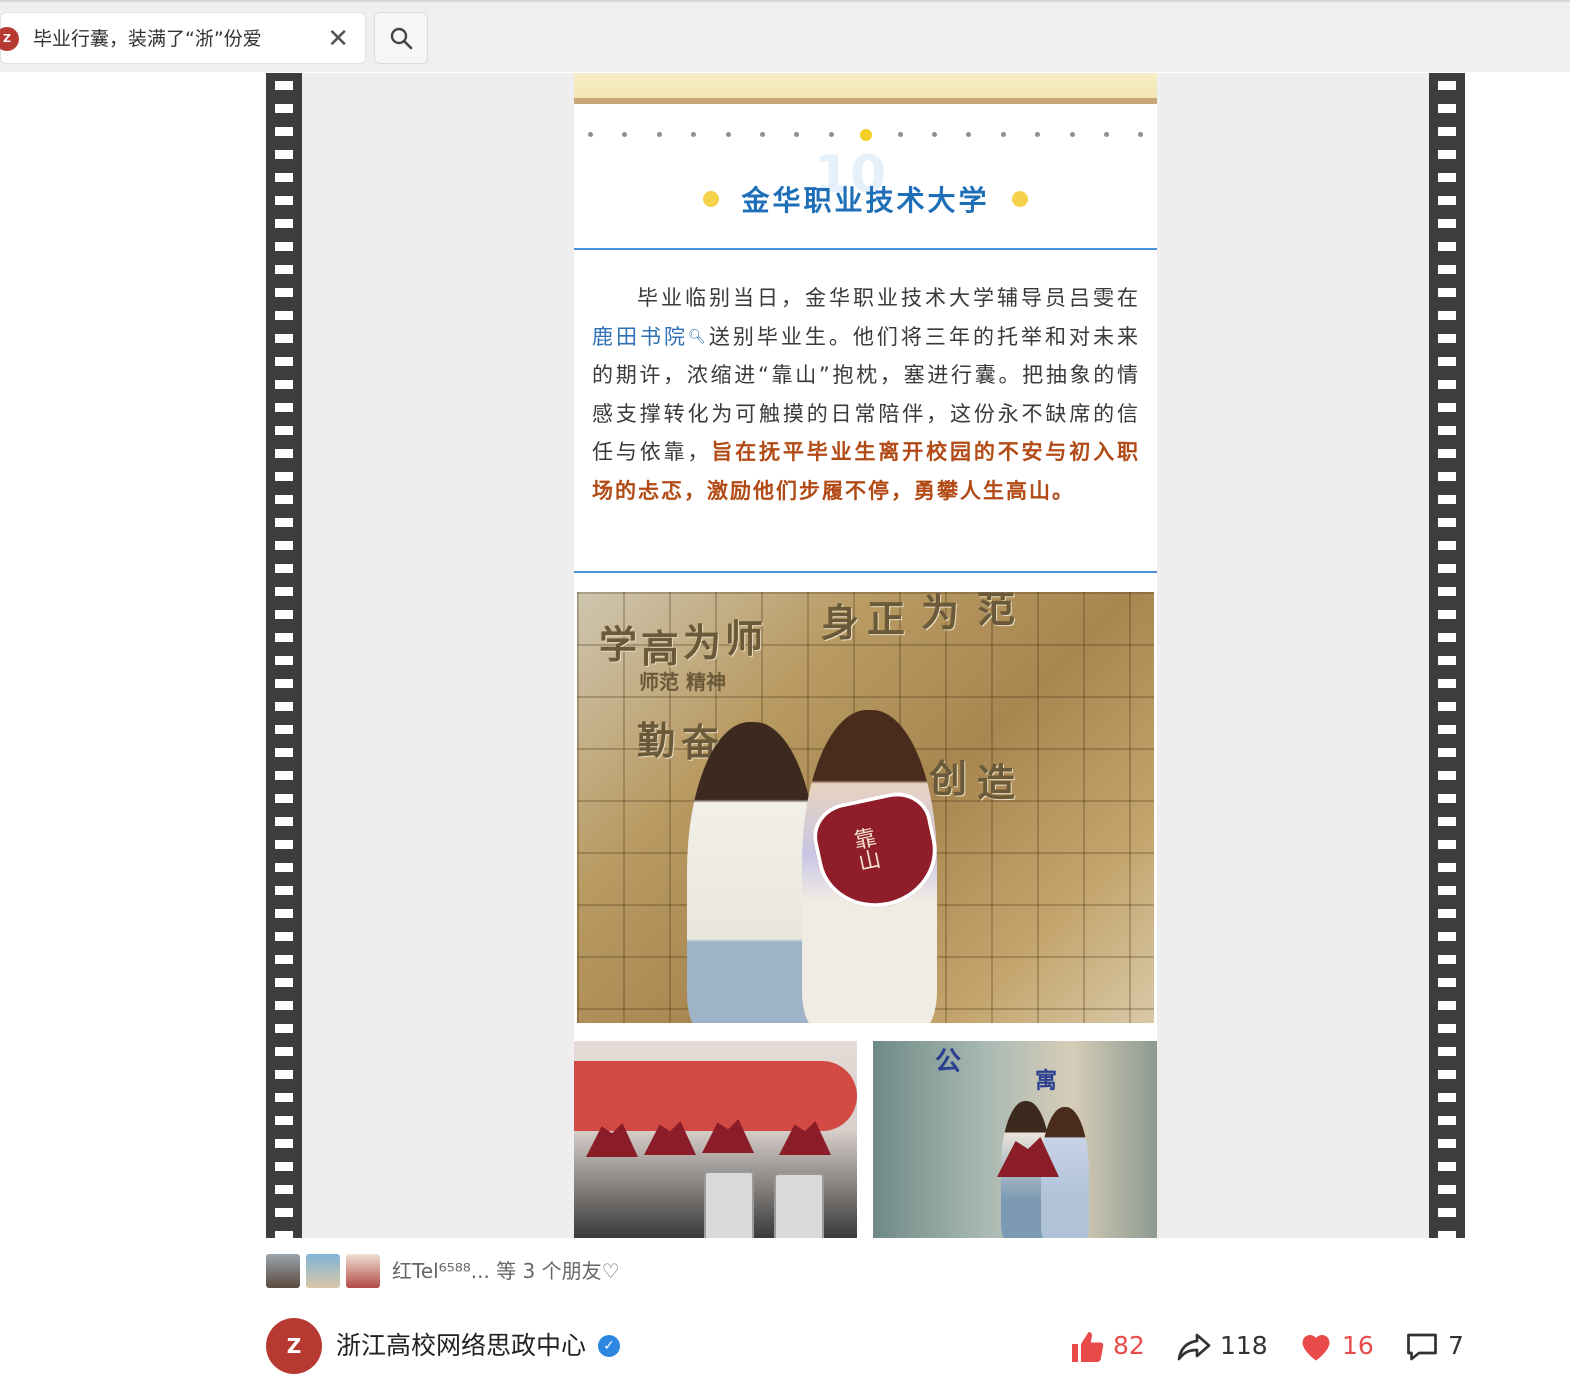 The height and width of the screenshot is (1396, 1570). What do you see at coordinates (618, 645) in the screenshot?
I see `sign-char: 学` at bounding box center [618, 645].